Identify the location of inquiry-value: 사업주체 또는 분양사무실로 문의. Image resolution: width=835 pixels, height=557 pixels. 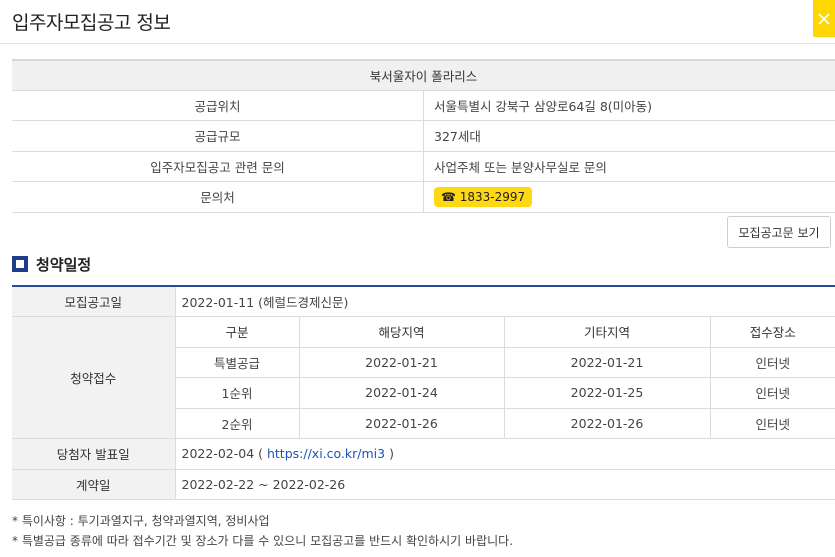
(629, 166).